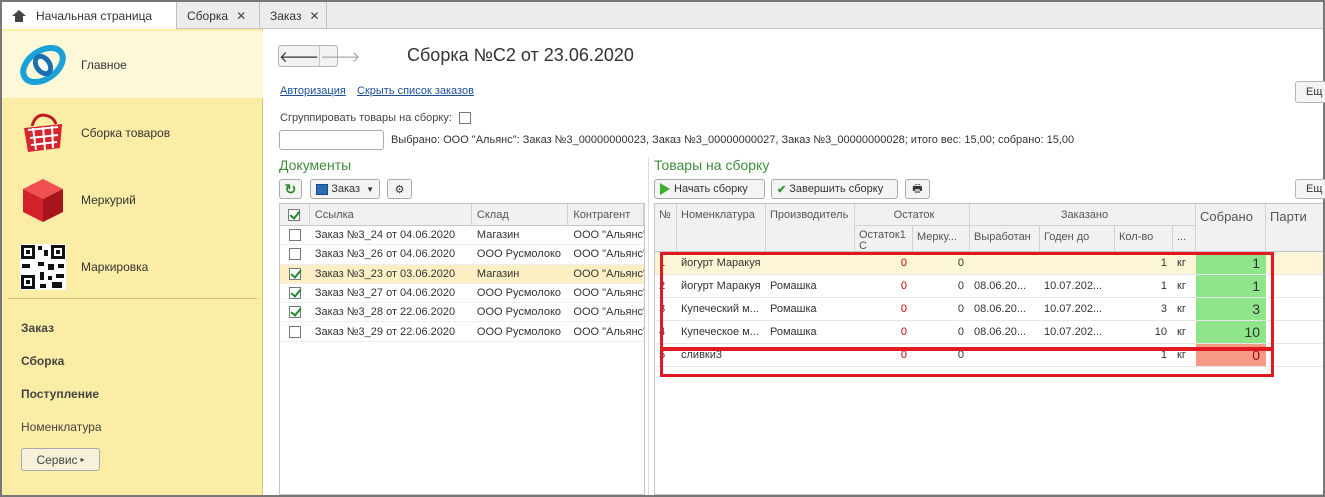  Describe the element at coordinates (391, 293) in the screenshot. I see `document-link: Заказ №3_27 от 04.06.2020` at that location.